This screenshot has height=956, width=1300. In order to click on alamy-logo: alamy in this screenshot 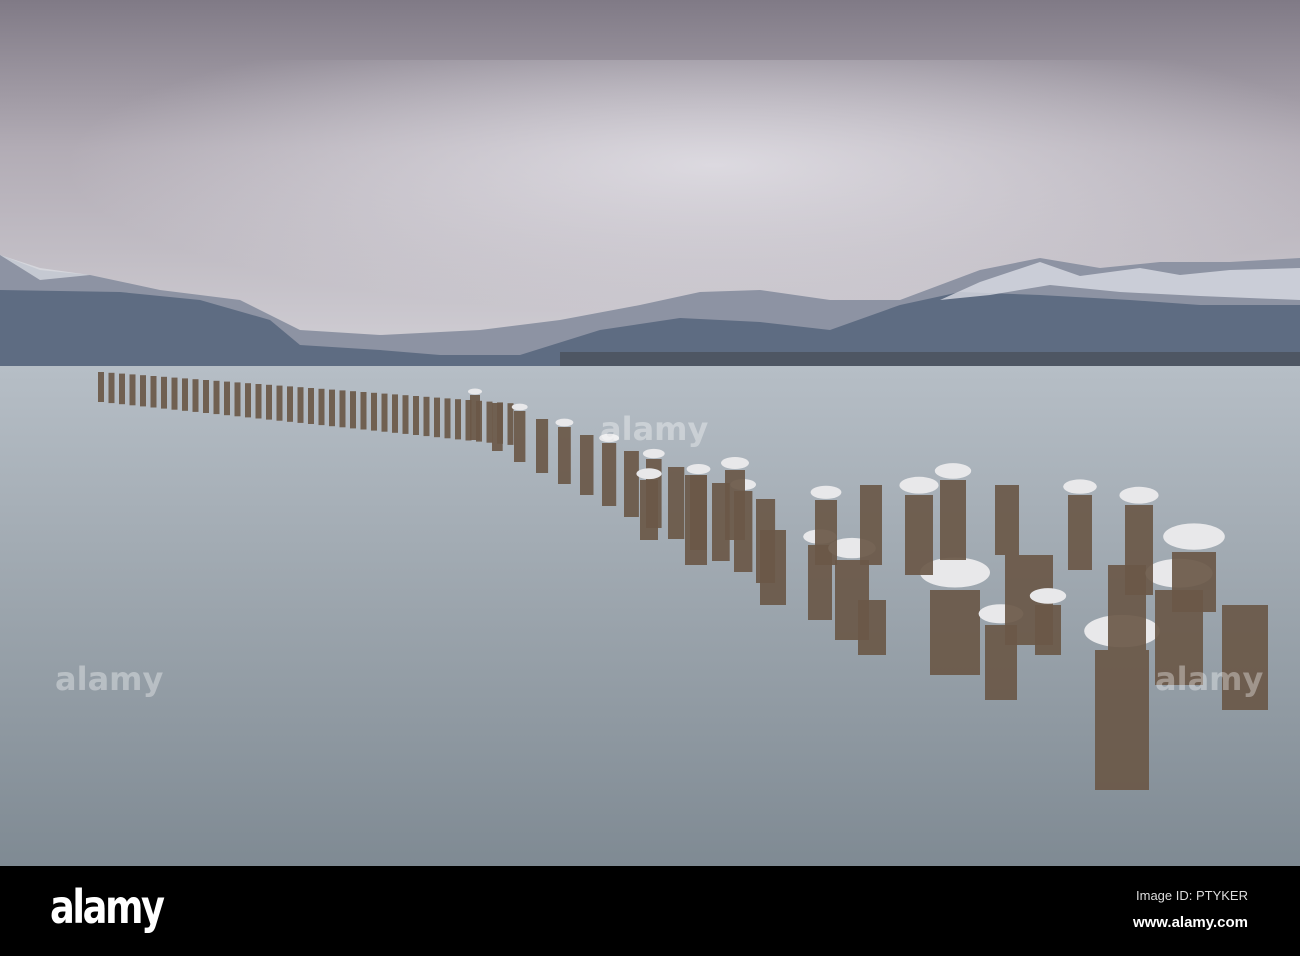, I will do `click(107, 907)`.